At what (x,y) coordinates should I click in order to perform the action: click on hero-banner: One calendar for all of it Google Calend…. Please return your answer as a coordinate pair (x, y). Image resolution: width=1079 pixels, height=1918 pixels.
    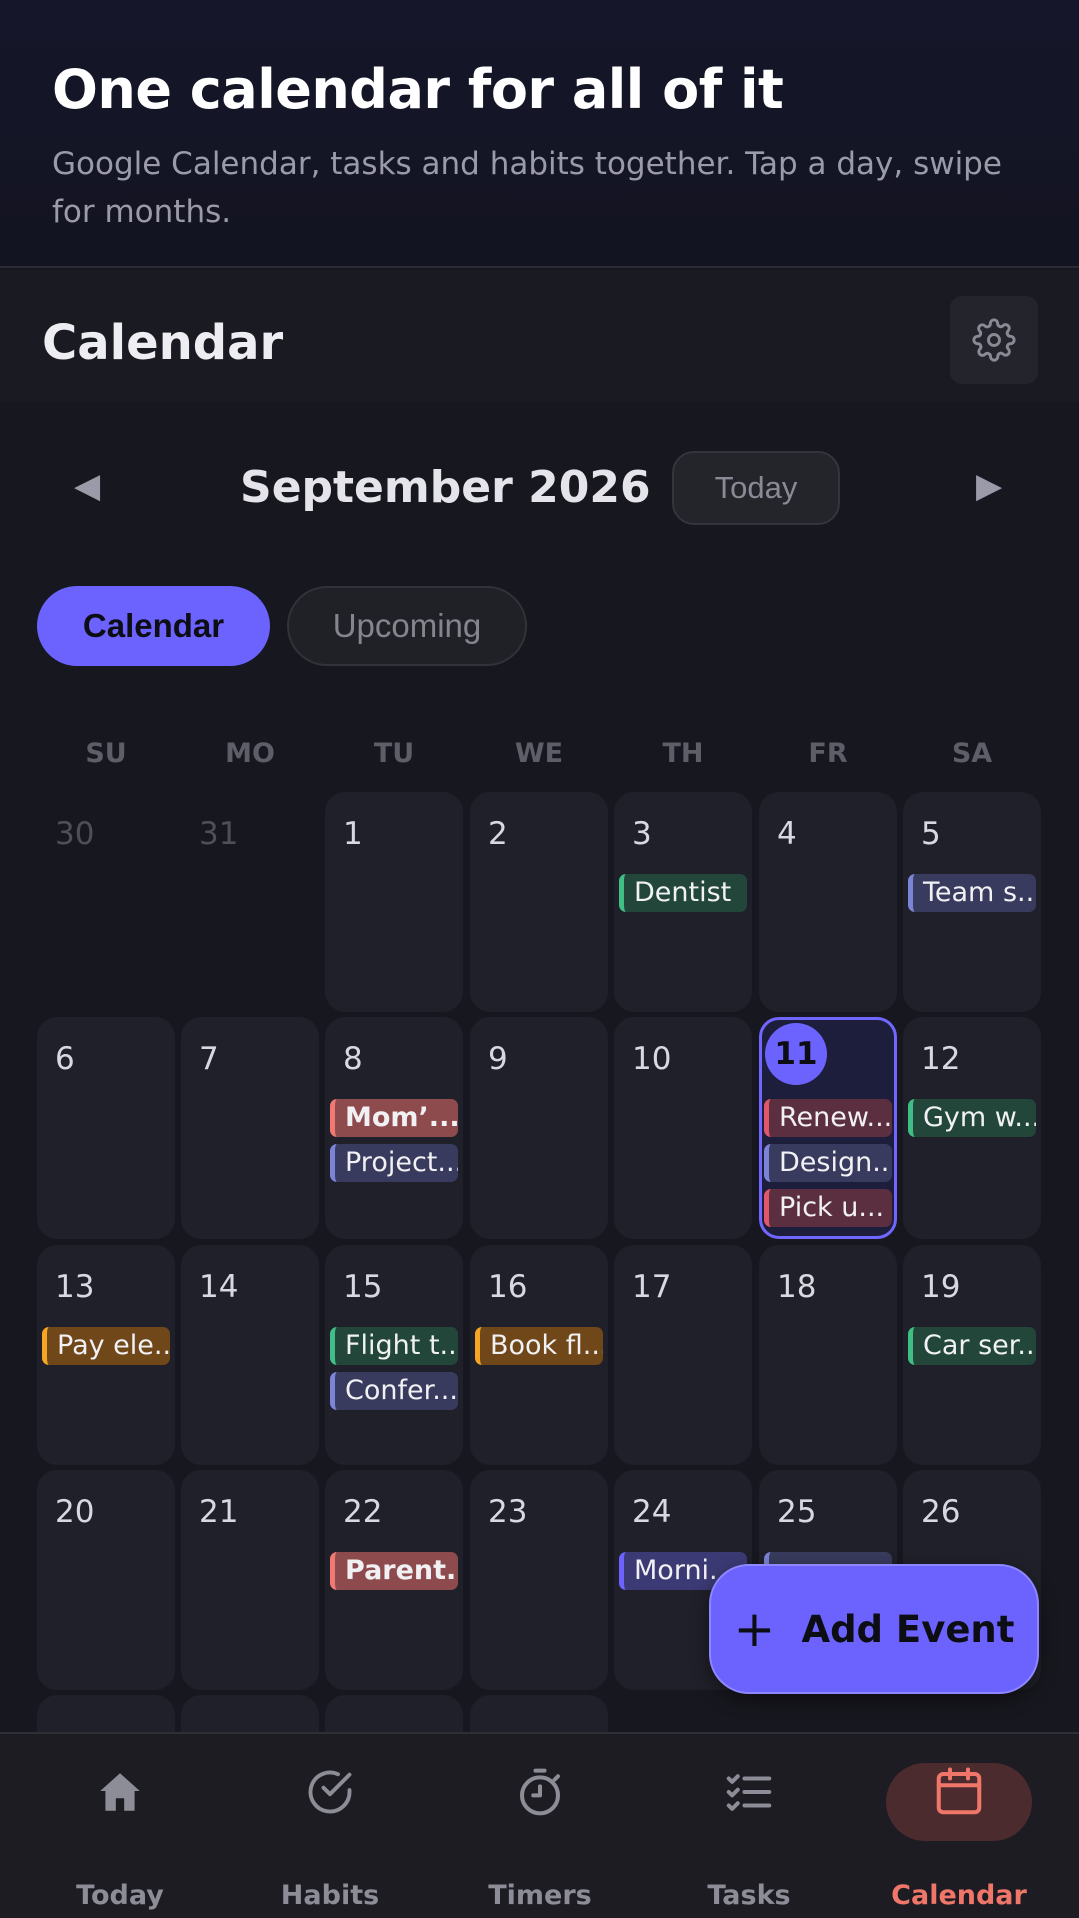
    Looking at the image, I should click on (539, 134).